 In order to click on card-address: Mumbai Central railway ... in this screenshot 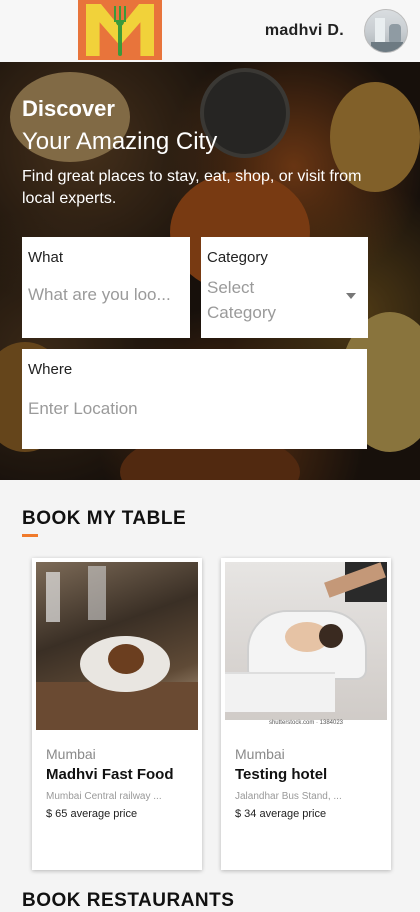, I will do `click(104, 796)`.